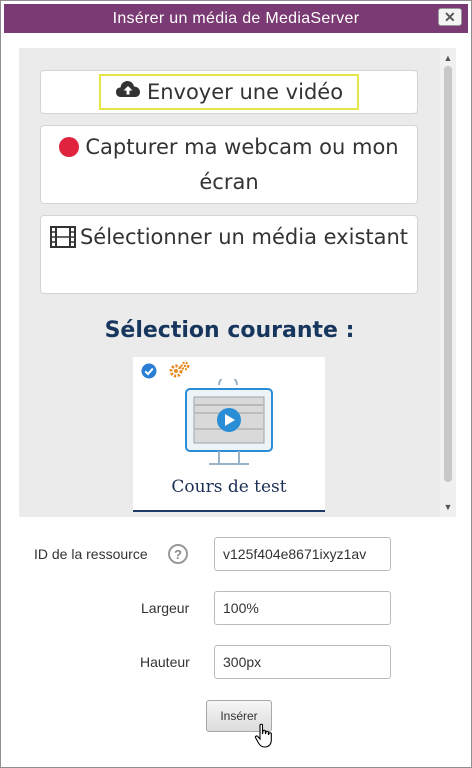 The width and height of the screenshot is (472, 768). I want to click on dialog-title: Insérer un média de MediaServer, so click(236, 18).